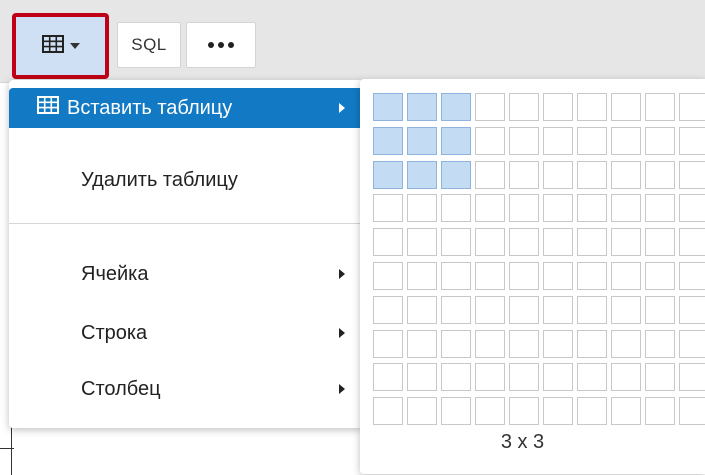  I want to click on menu-item-row: Строка, so click(186, 333).